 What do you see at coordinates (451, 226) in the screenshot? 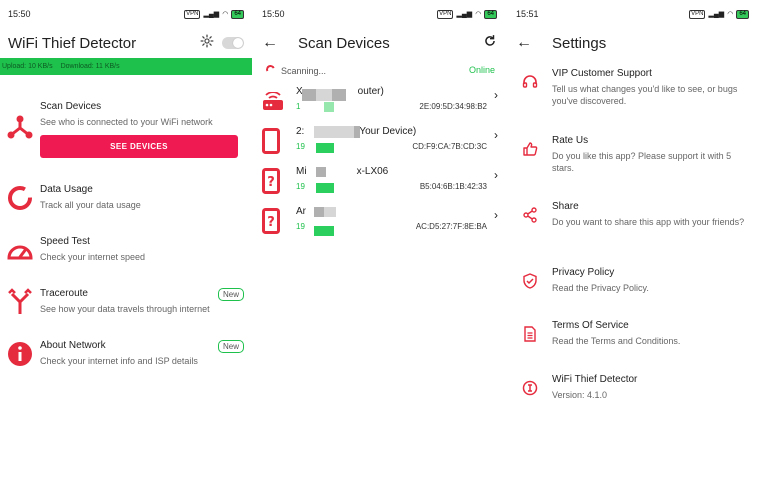
I see `device-mac: AC:D5:27:7F:8E:BA` at bounding box center [451, 226].